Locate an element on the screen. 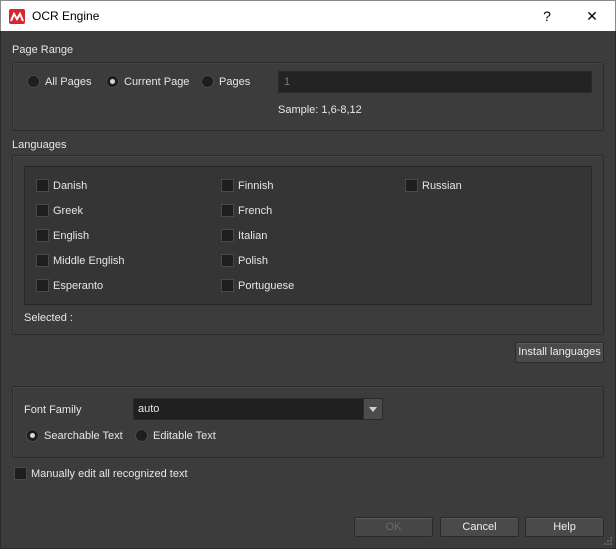 The image size is (616, 549). radio-all-pages is located at coordinates (33, 81).